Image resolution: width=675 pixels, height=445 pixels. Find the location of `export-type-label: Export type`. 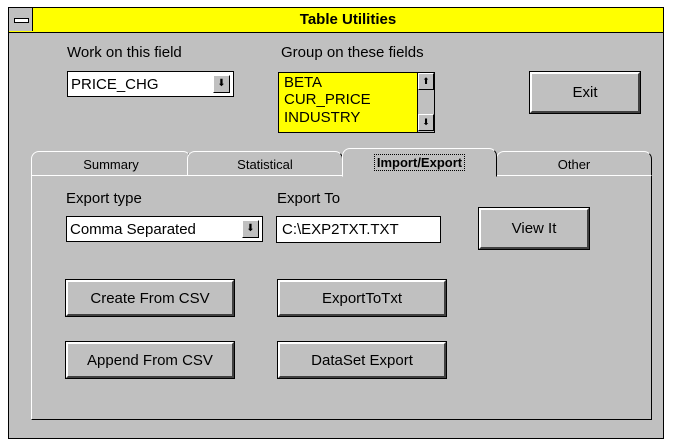

export-type-label: Export type is located at coordinates (104, 198).